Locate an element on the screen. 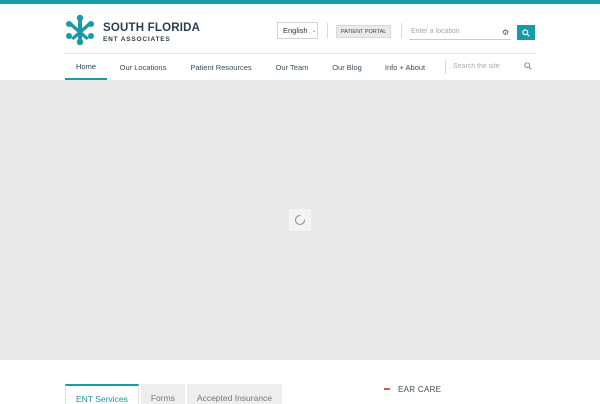 This screenshot has height=404, width=600. nav-item-info-about: Info + About is located at coordinates (405, 67).